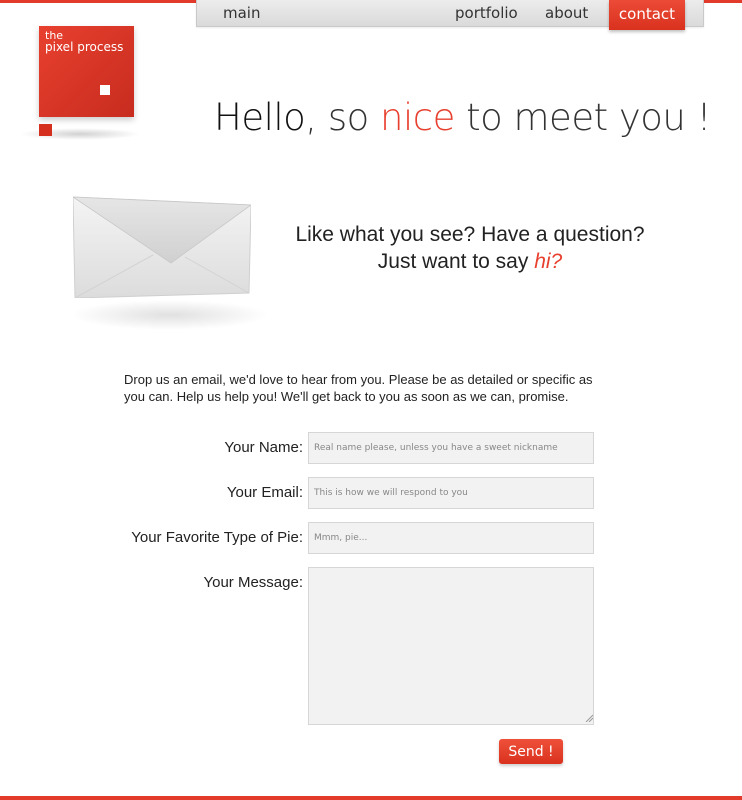 The width and height of the screenshot is (742, 800). Describe the element at coordinates (264, 492) in the screenshot. I see `email-label: Your Email:` at that location.